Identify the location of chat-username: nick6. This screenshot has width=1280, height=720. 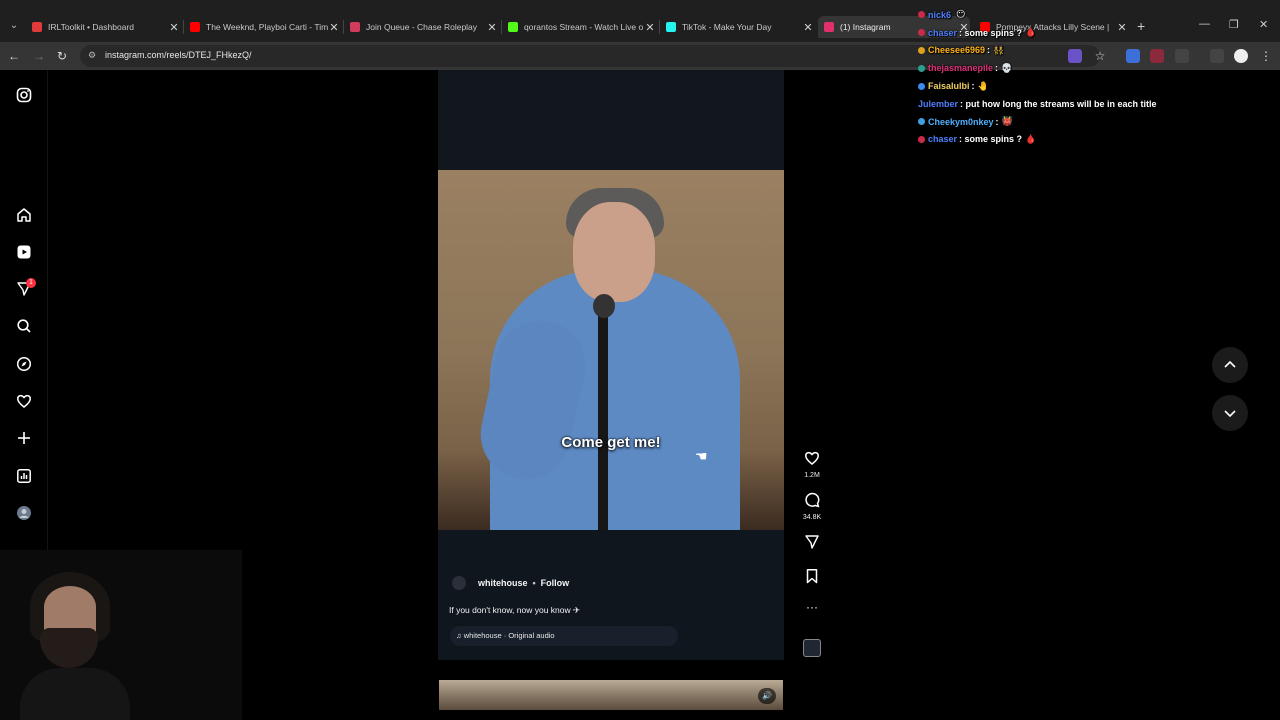
(940, 14).